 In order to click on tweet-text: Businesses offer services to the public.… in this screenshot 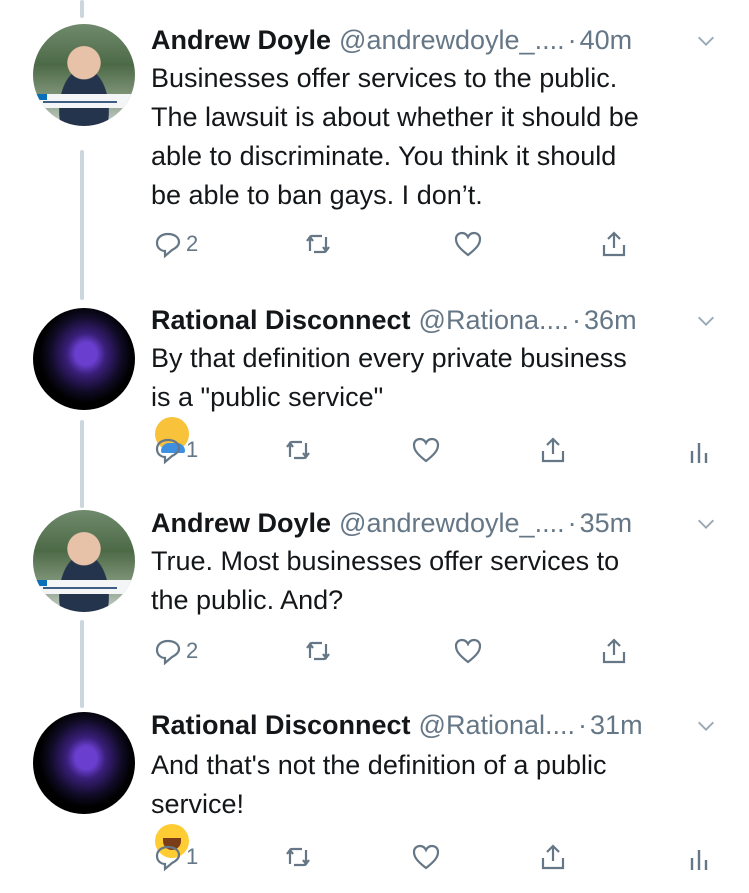, I will do `click(395, 137)`.